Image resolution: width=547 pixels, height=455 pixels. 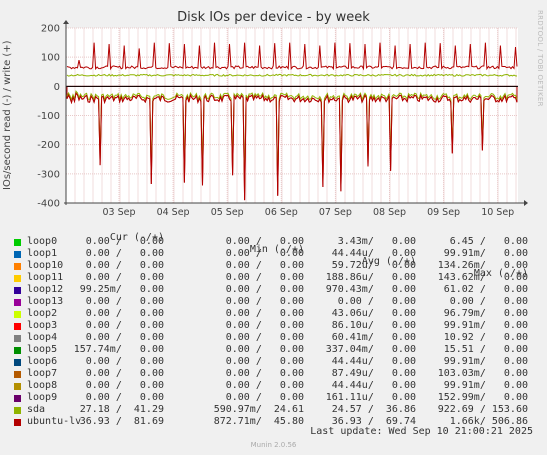 I want to click on x-tick-label: 03 Sep, so click(x=118, y=212).